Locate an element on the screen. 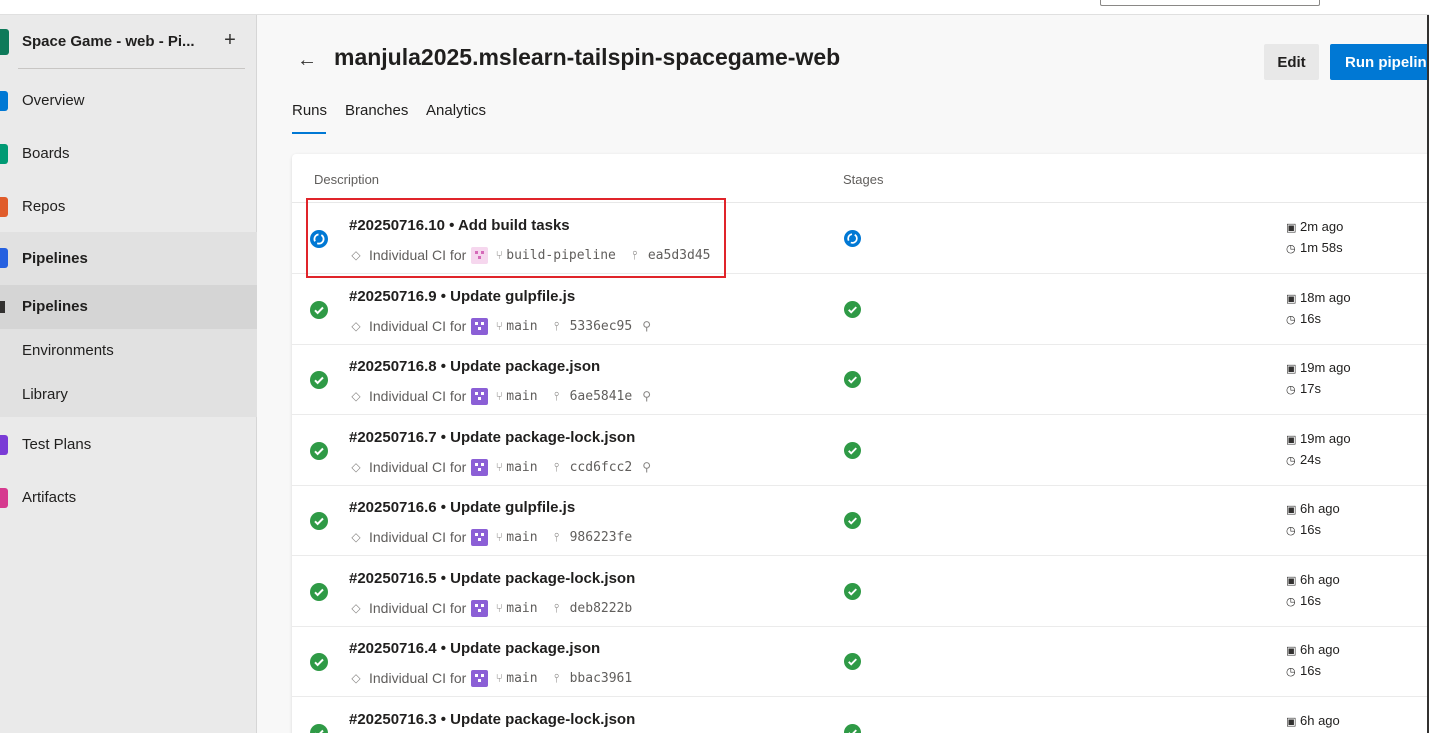 The image size is (1429, 733). sidebar-item-label: Pipelines is located at coordinates (55, 306).